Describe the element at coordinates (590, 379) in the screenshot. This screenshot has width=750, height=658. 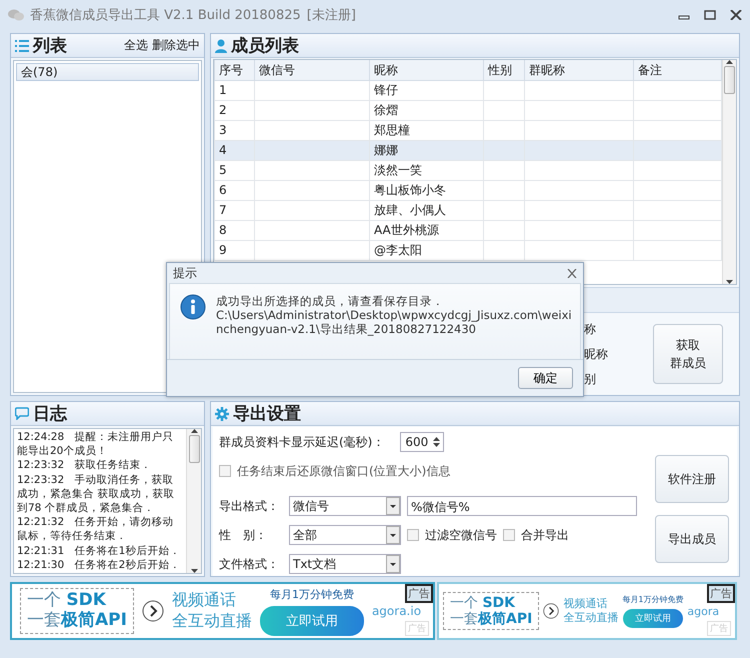
I see `option-label: 别` at that location.